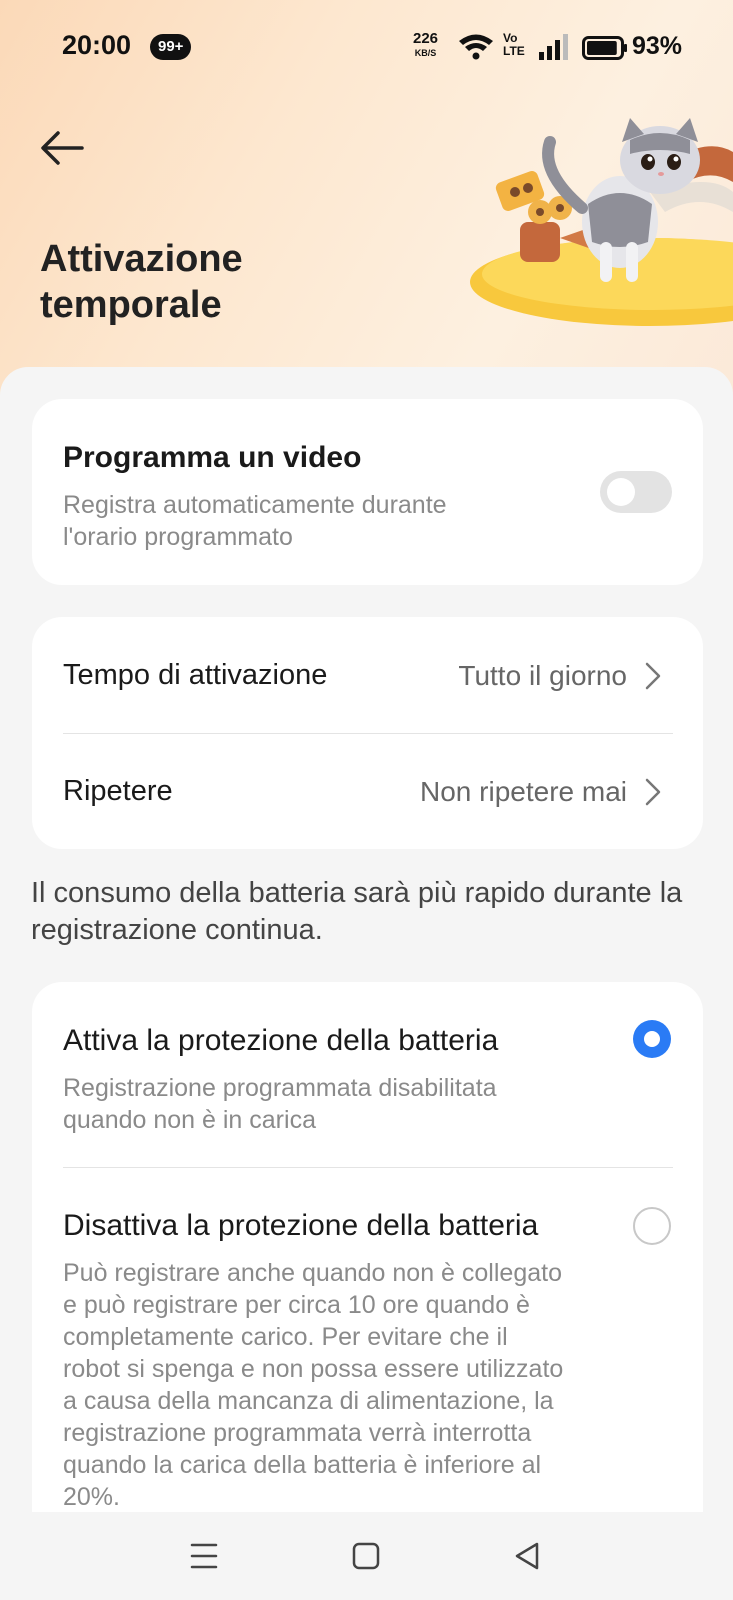 This screenshot has height=1600, width=733. I want to click on page-title: Attivazione temporale, so click(141, 282).